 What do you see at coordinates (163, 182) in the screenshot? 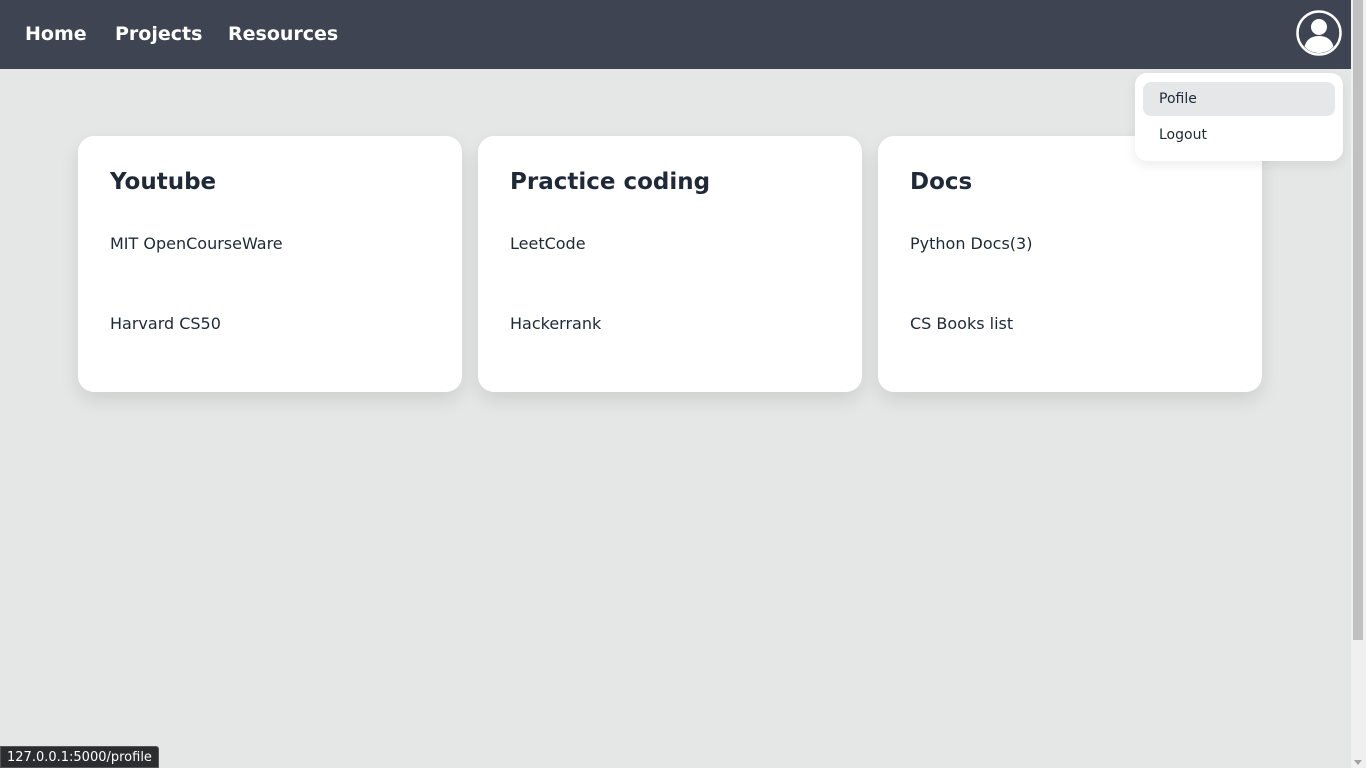
I see `card-title: Youtube` at bounding box center [163, 182].